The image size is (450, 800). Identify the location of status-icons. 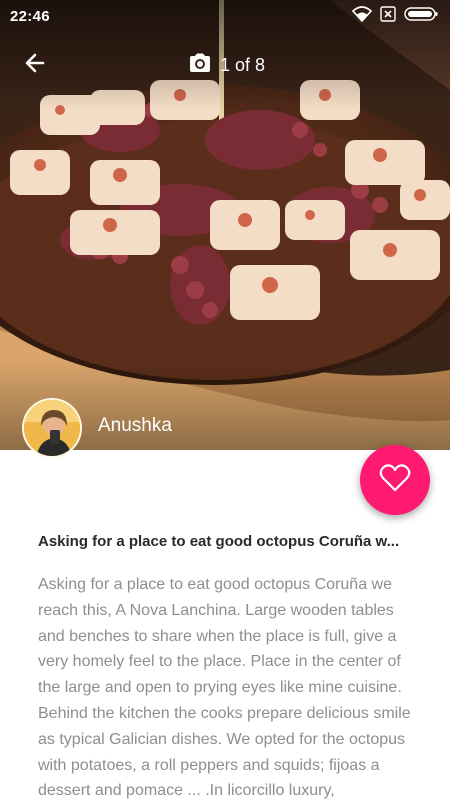
(394, 16).